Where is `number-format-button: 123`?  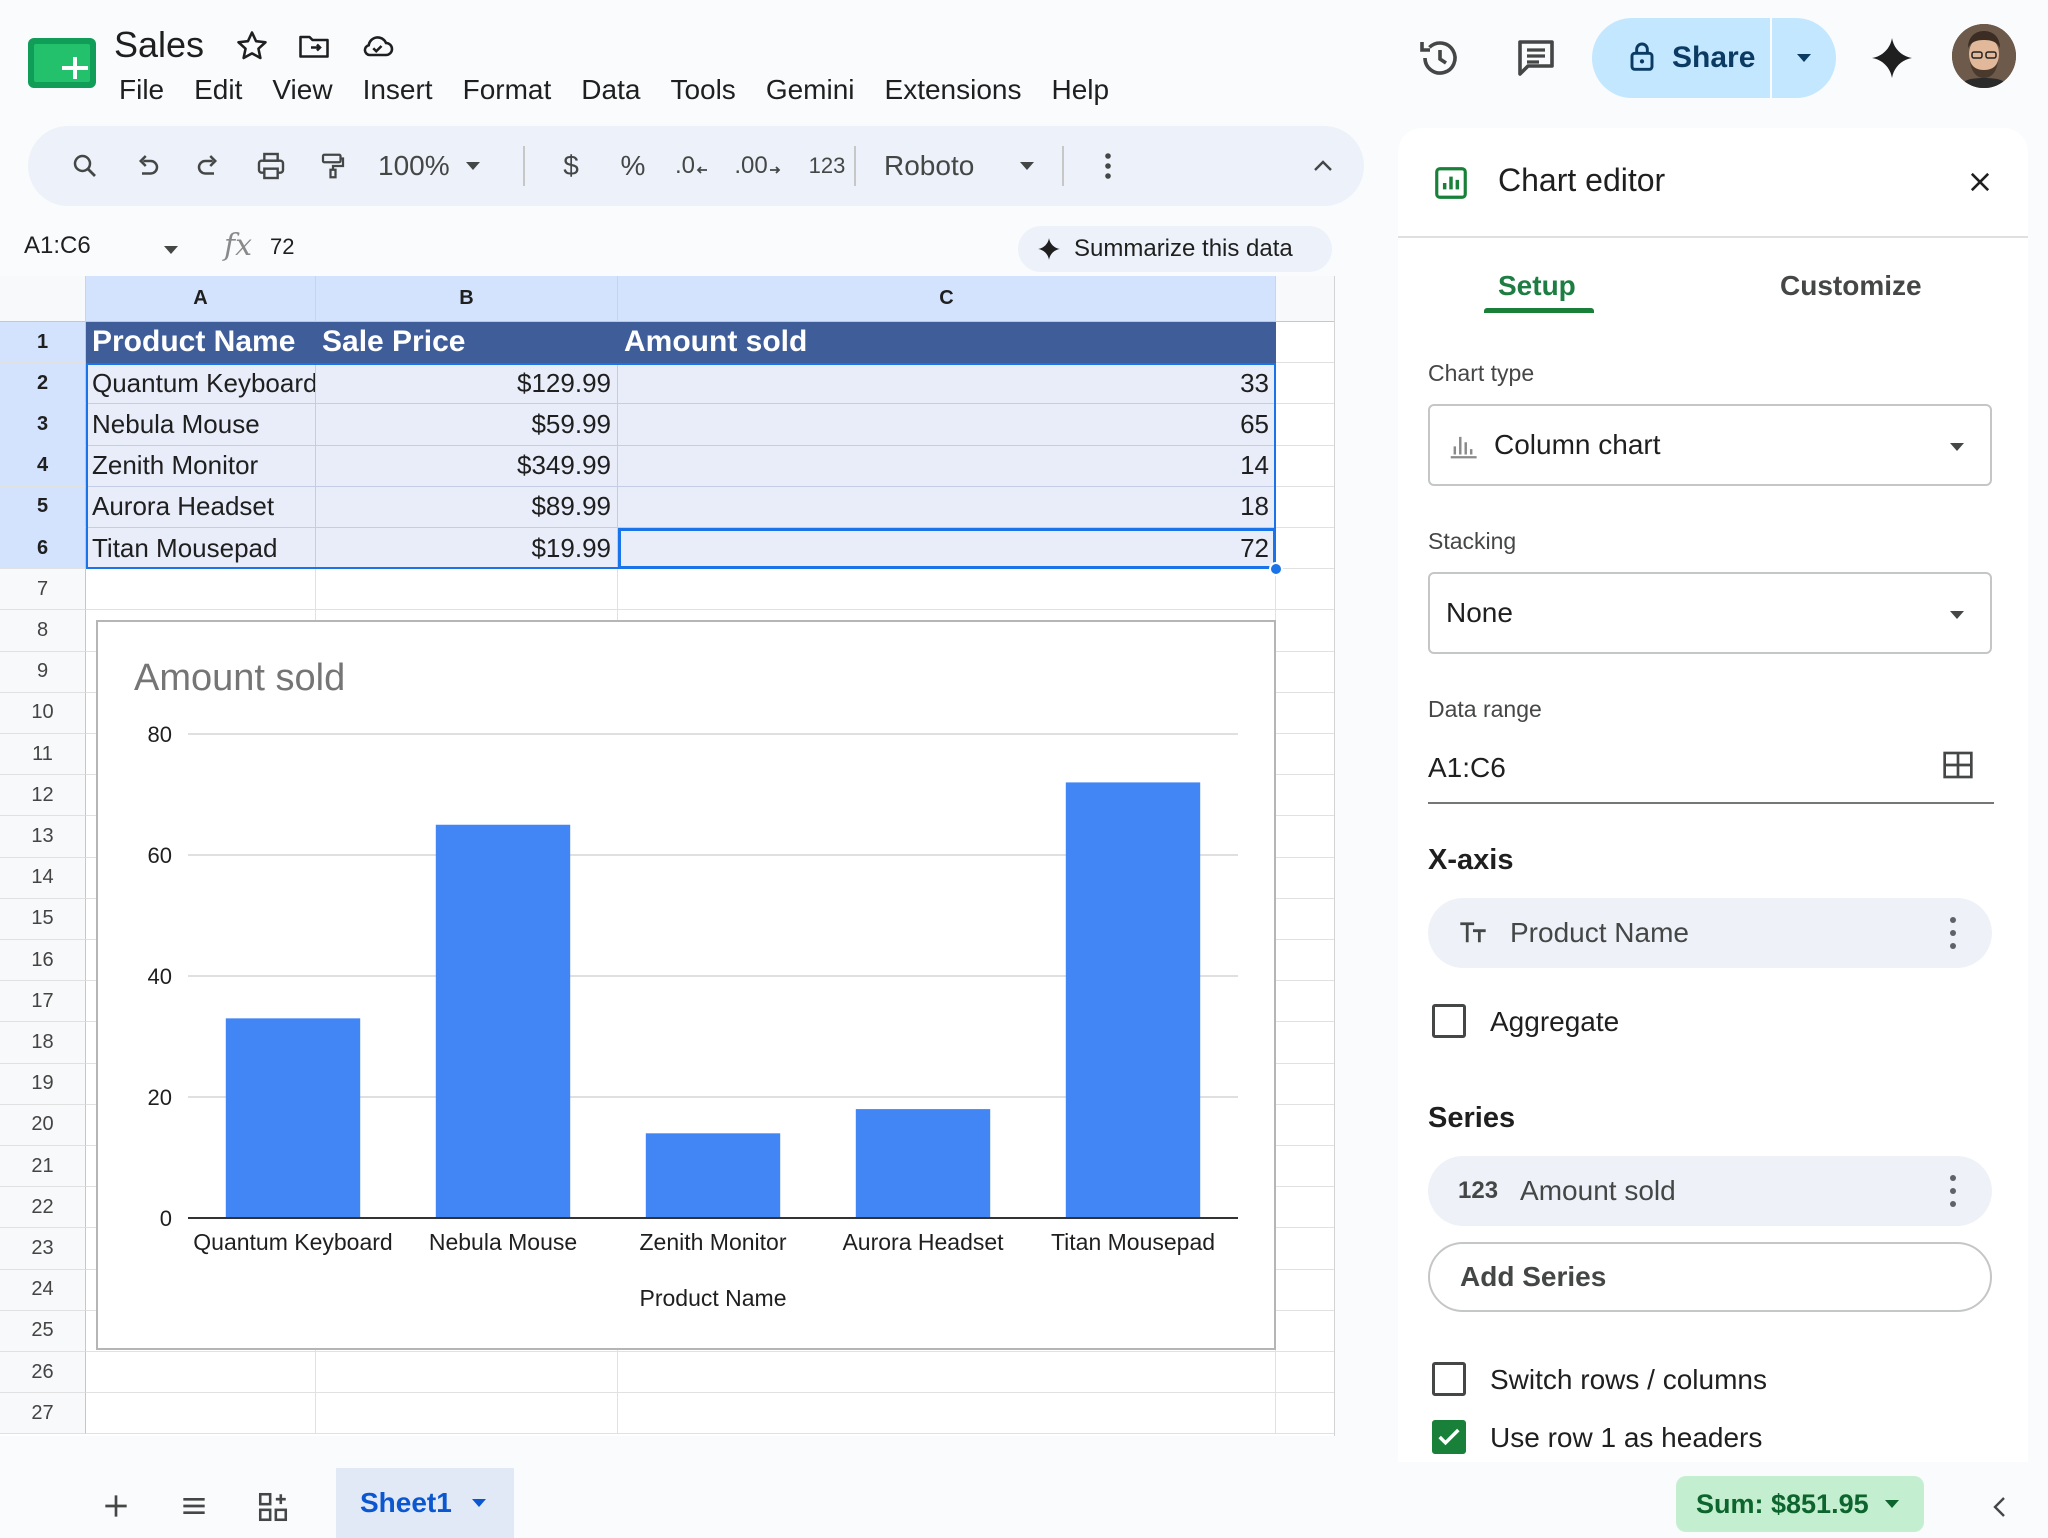
number-format-button: 123 is located at coordinates (827, 166).